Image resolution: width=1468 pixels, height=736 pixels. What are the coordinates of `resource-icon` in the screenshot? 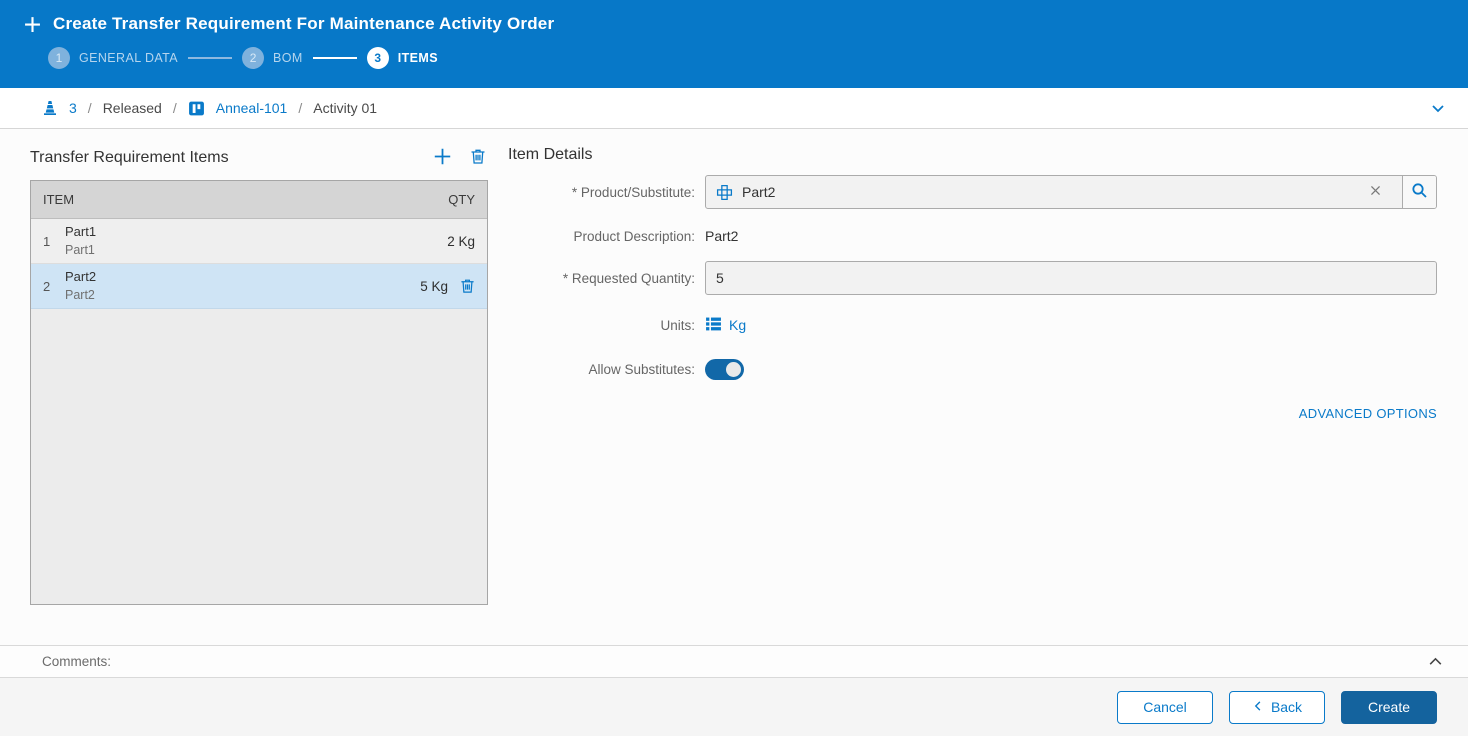 It's located at (196, 108).